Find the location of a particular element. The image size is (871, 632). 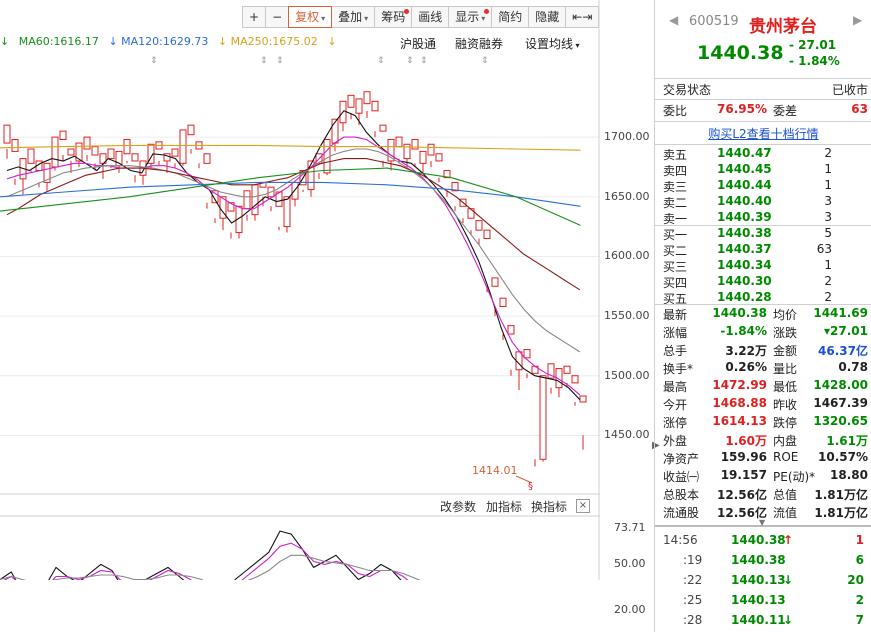

sells-price: 1440.40 is located at coordinates (744, 201).